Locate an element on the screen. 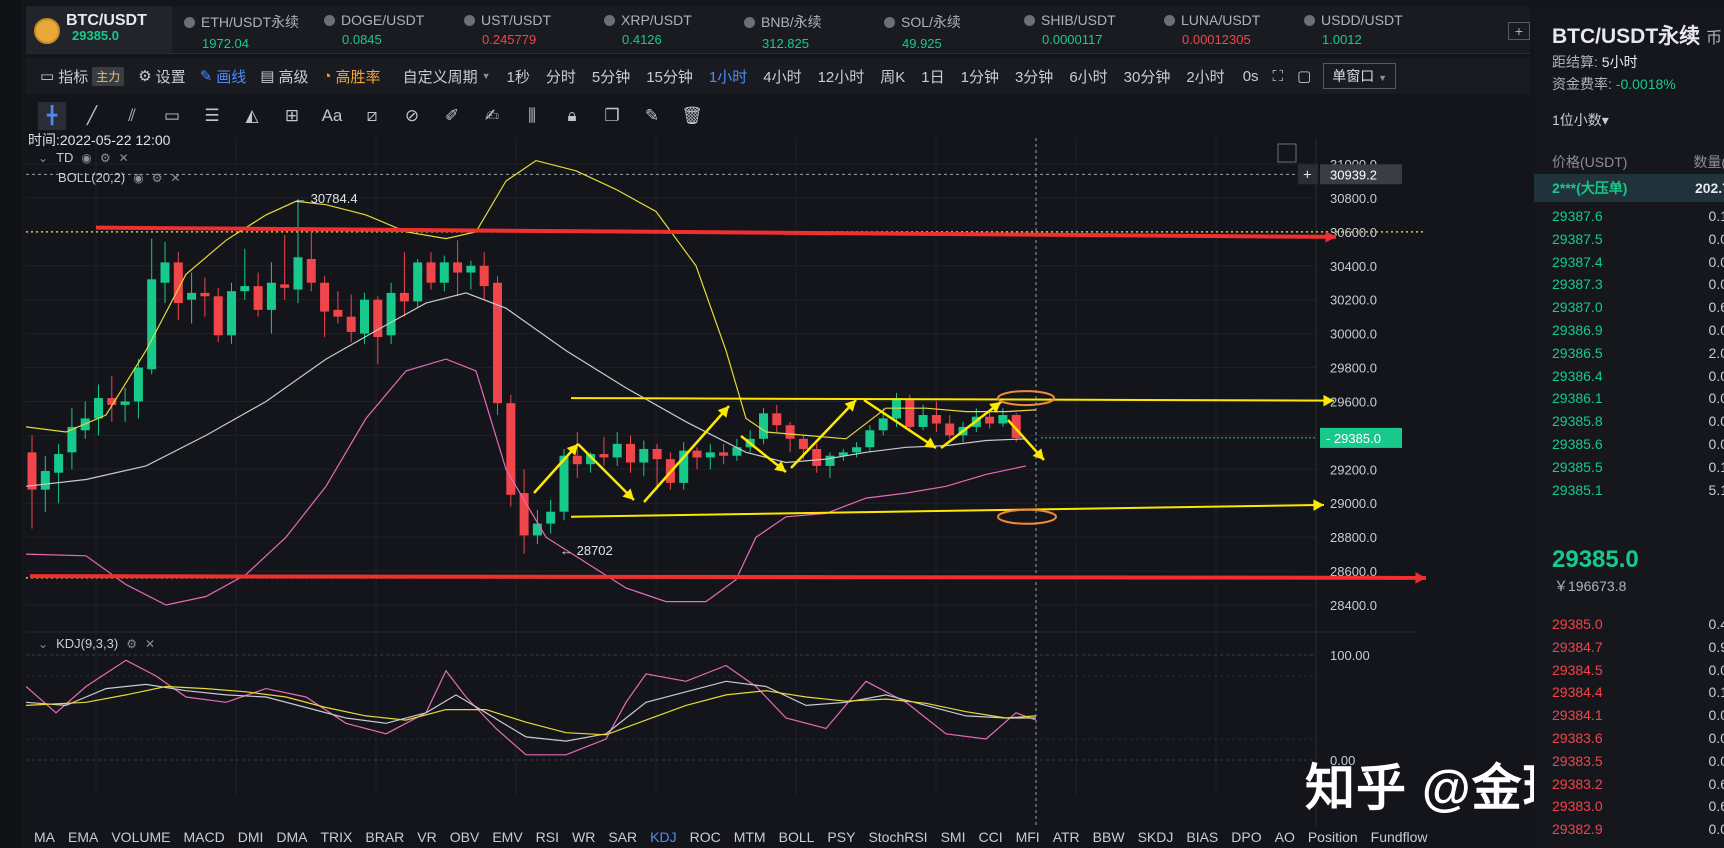 The width and height of the screenshot is (1724, 848). copy-icon: ❐ is located at coordinates (612, 116).